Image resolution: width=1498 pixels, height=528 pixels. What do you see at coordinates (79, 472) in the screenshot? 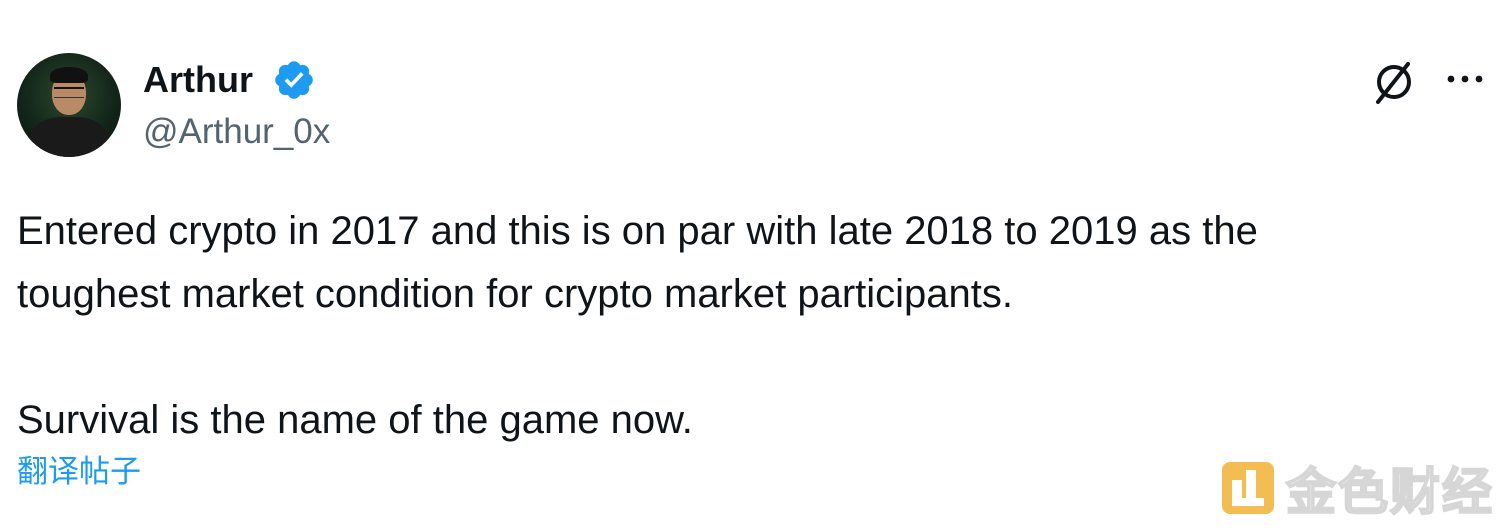
I see `translate-post-link: 翻译帖子` at bounding box center [79, 472].